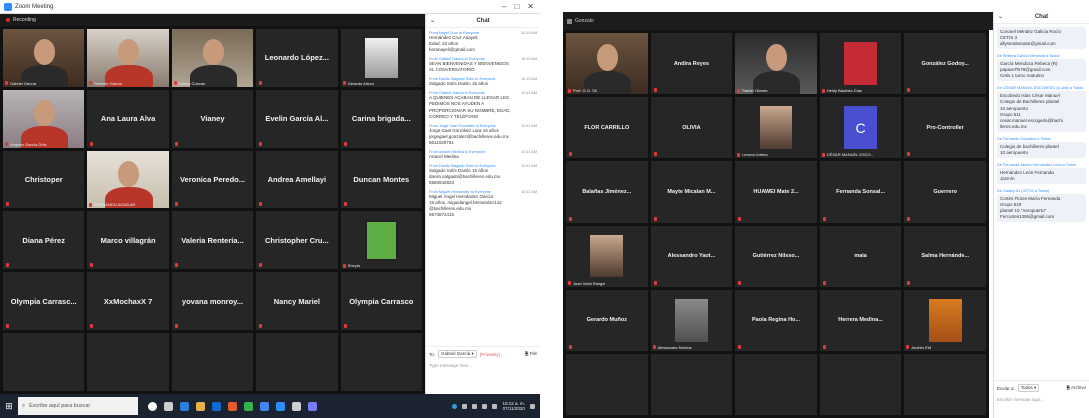  I want to click on participant-tile: Pro-Controller, so click(945, 128).